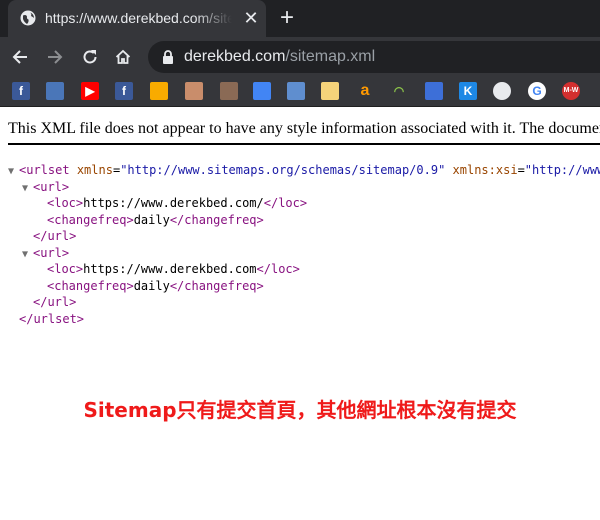 The width and height of the screenshot is (600, 520). I want to click on mascot-icon, so click(55, 91).